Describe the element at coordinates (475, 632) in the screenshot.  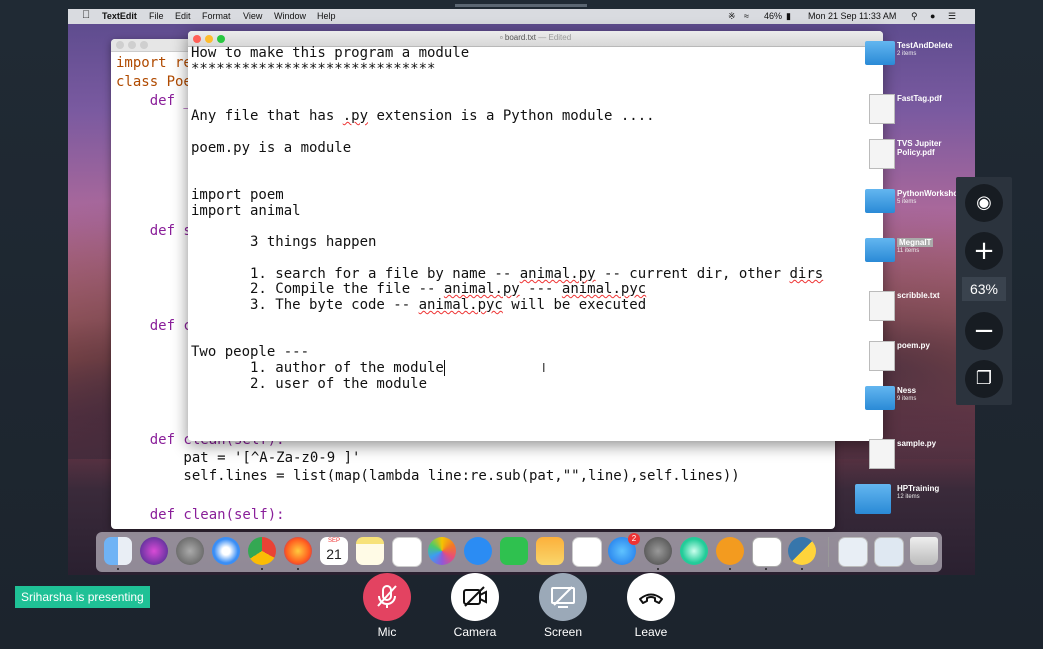
I see `camera-label: Camera` at that location.